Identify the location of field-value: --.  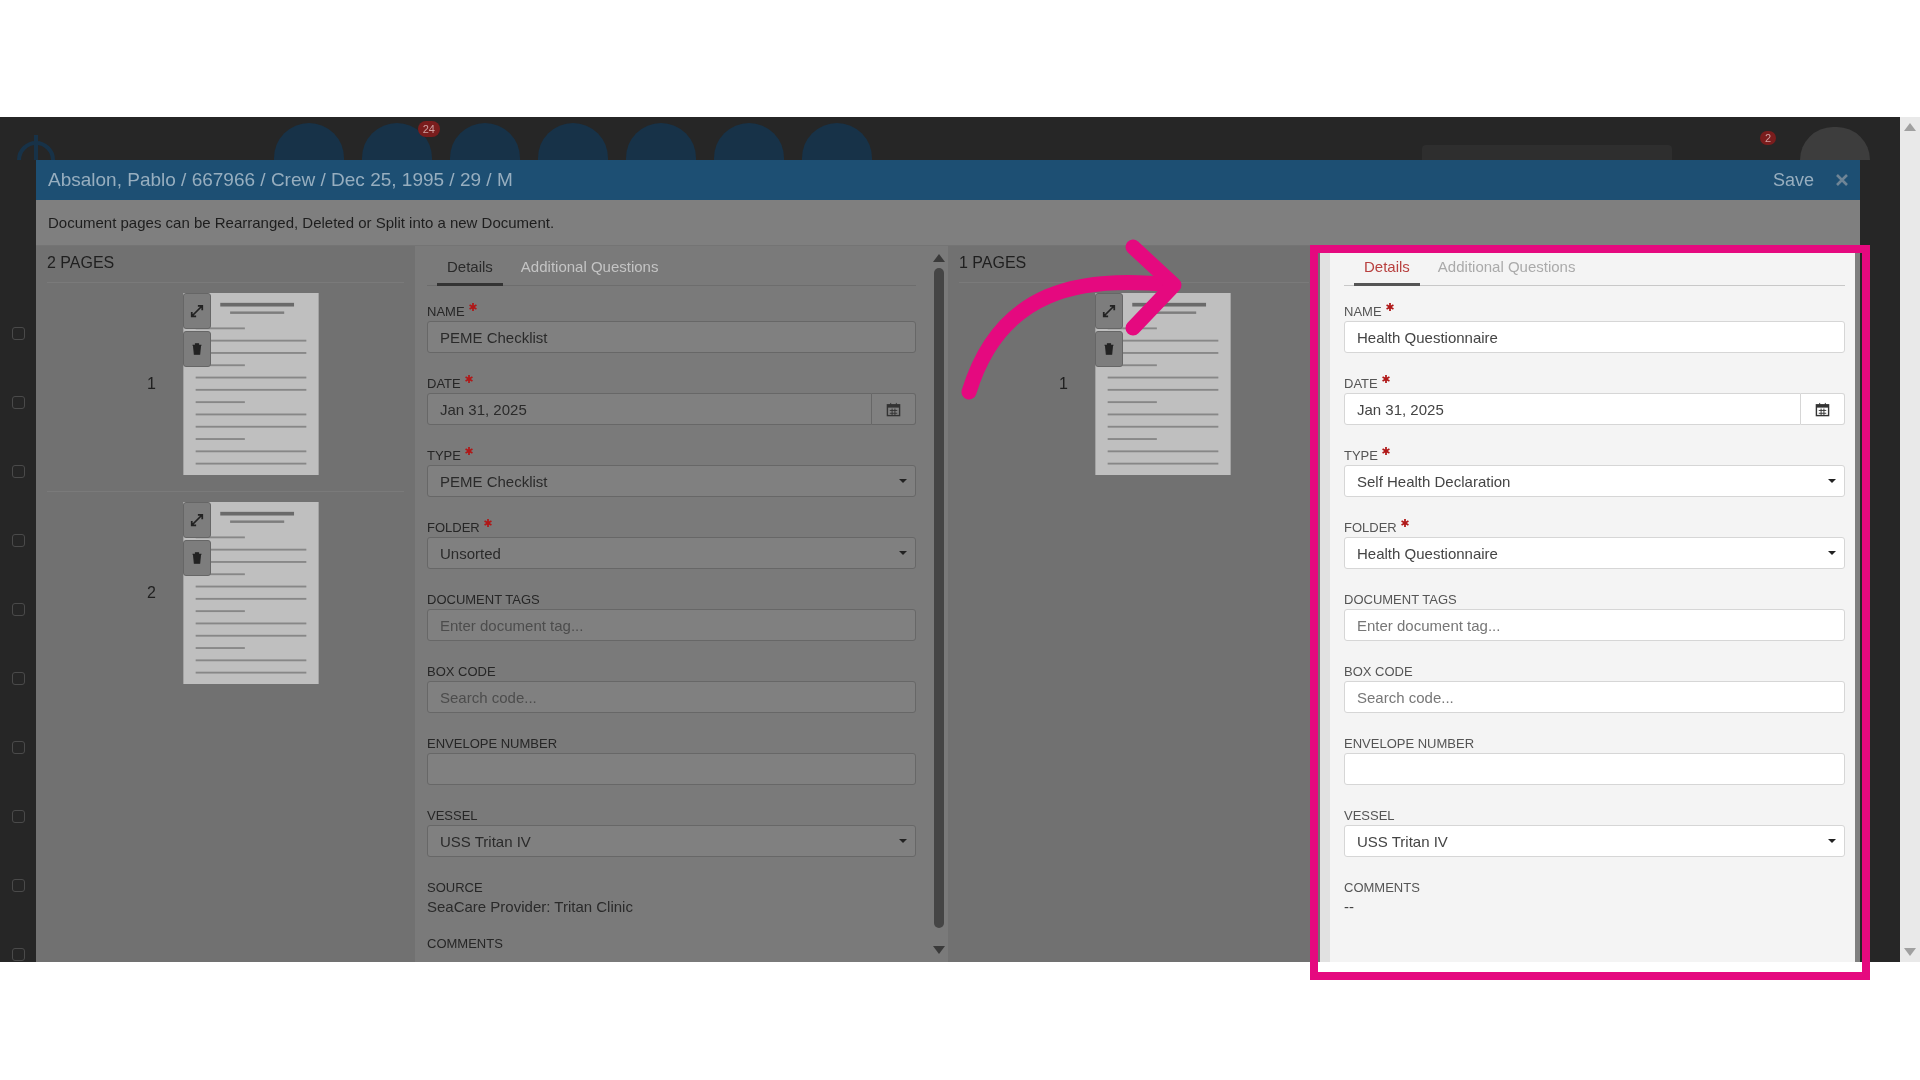
(1349, 907).